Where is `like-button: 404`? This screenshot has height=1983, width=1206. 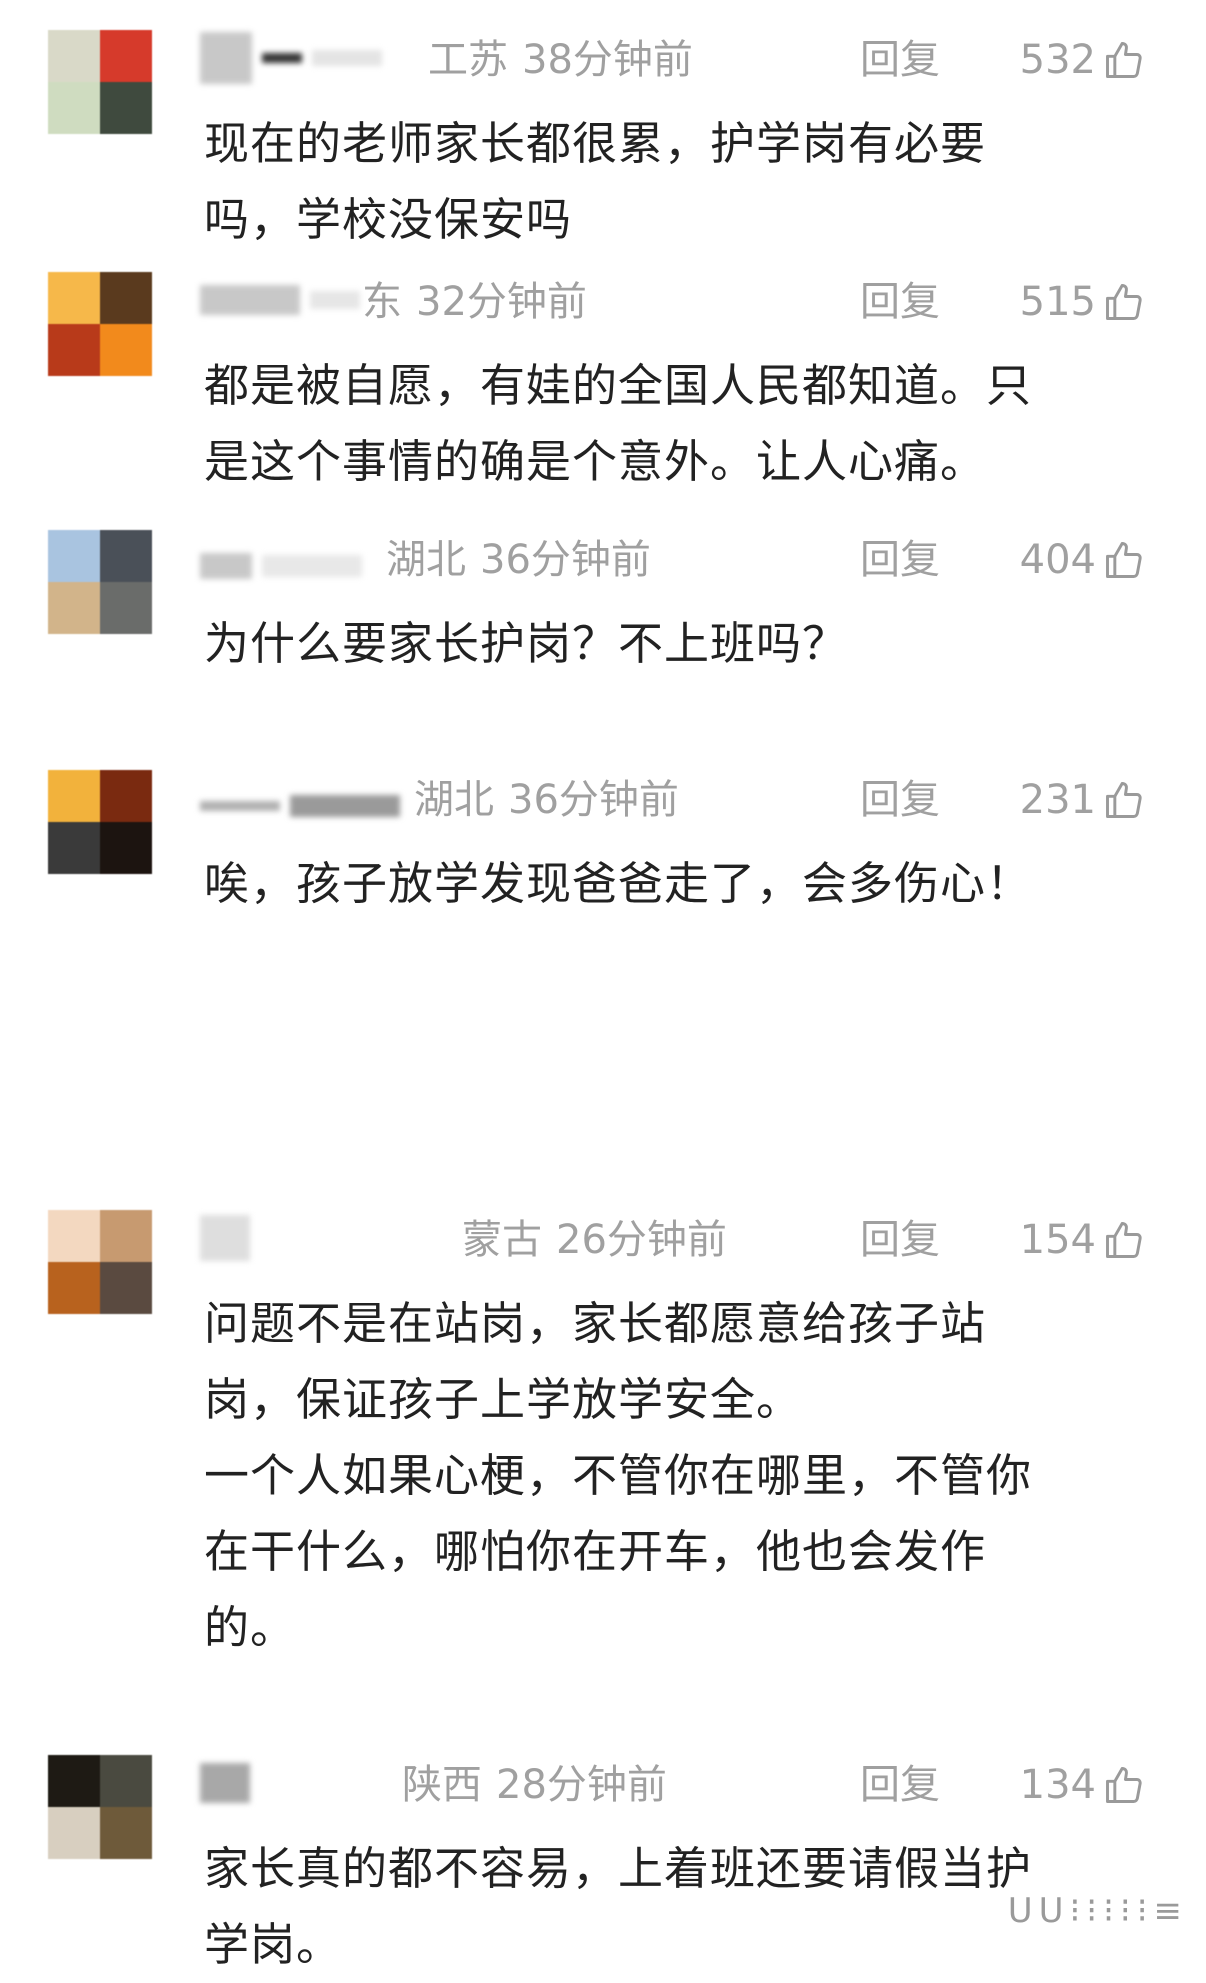 like-button: 404 is located at coordinates (1083, 560).